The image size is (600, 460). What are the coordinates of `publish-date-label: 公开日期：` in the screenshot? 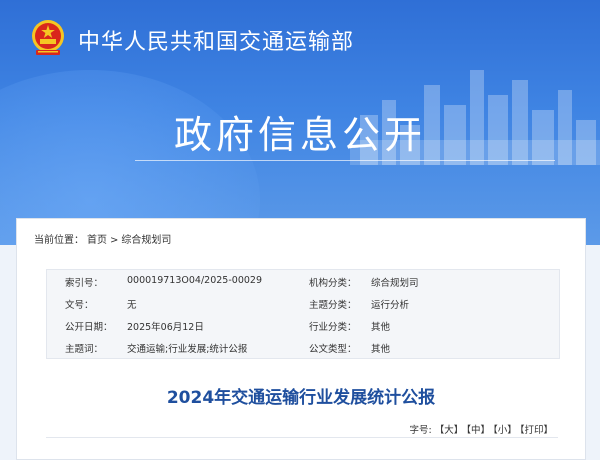 It's located at (89, 327).